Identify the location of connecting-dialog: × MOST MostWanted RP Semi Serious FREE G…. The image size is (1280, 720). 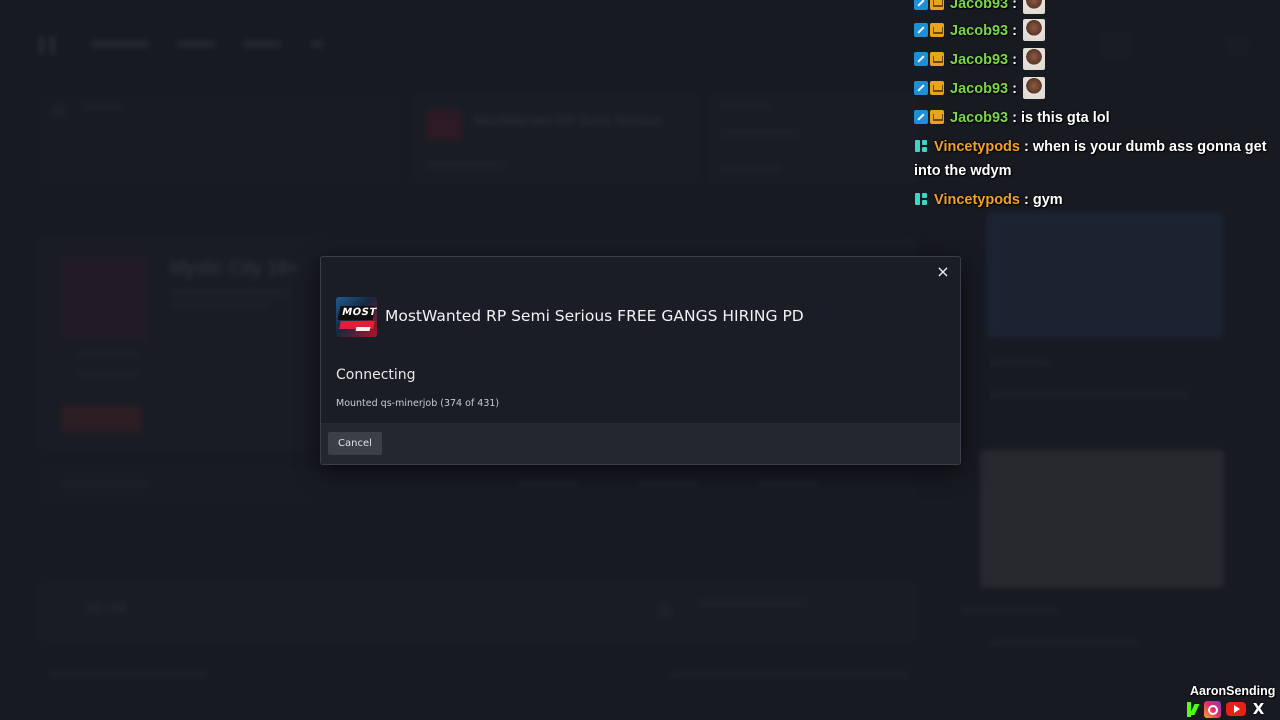
(640, 360).